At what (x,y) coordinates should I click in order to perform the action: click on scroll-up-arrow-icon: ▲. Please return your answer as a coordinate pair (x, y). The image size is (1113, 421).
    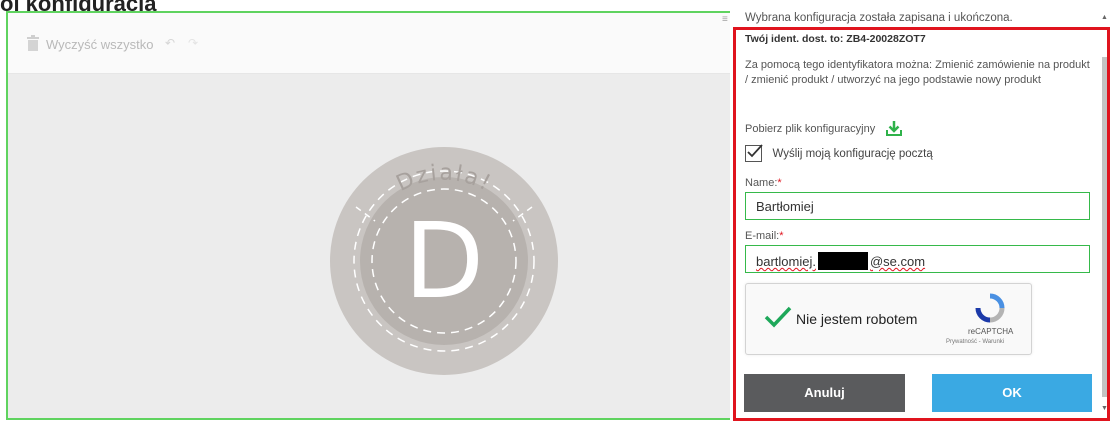
    Looking at the image, I should click on (1104, 17).